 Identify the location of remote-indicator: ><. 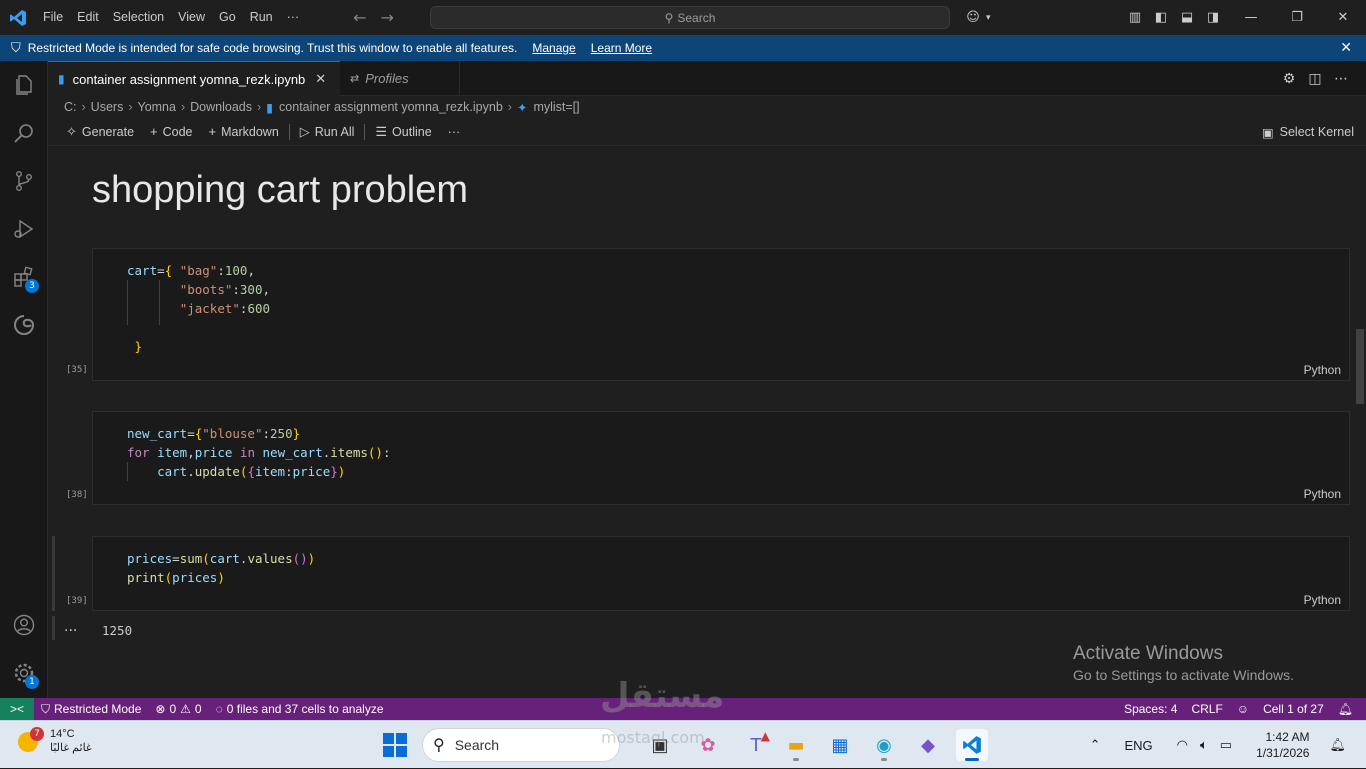
(17, 709).